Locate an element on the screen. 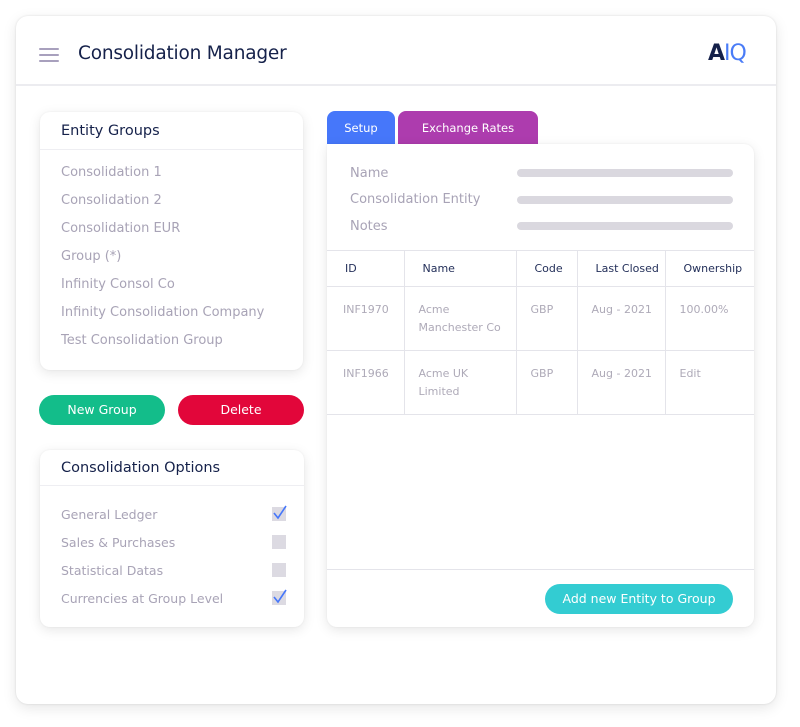 The width and height of the screenshot is (800, 727). field-row-name: Name is located at coordinates (542, 173).